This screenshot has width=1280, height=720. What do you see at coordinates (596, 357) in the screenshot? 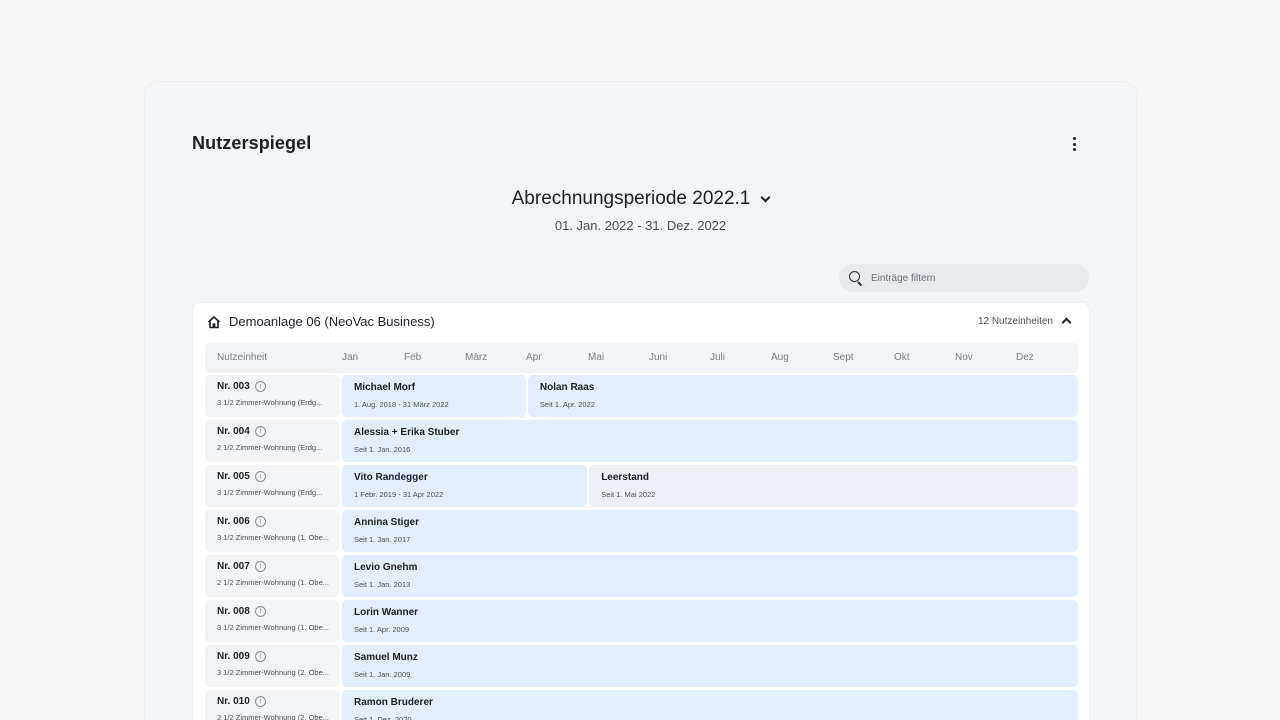
I see `column-header-month: Mai` at bounding box center [596, 357].